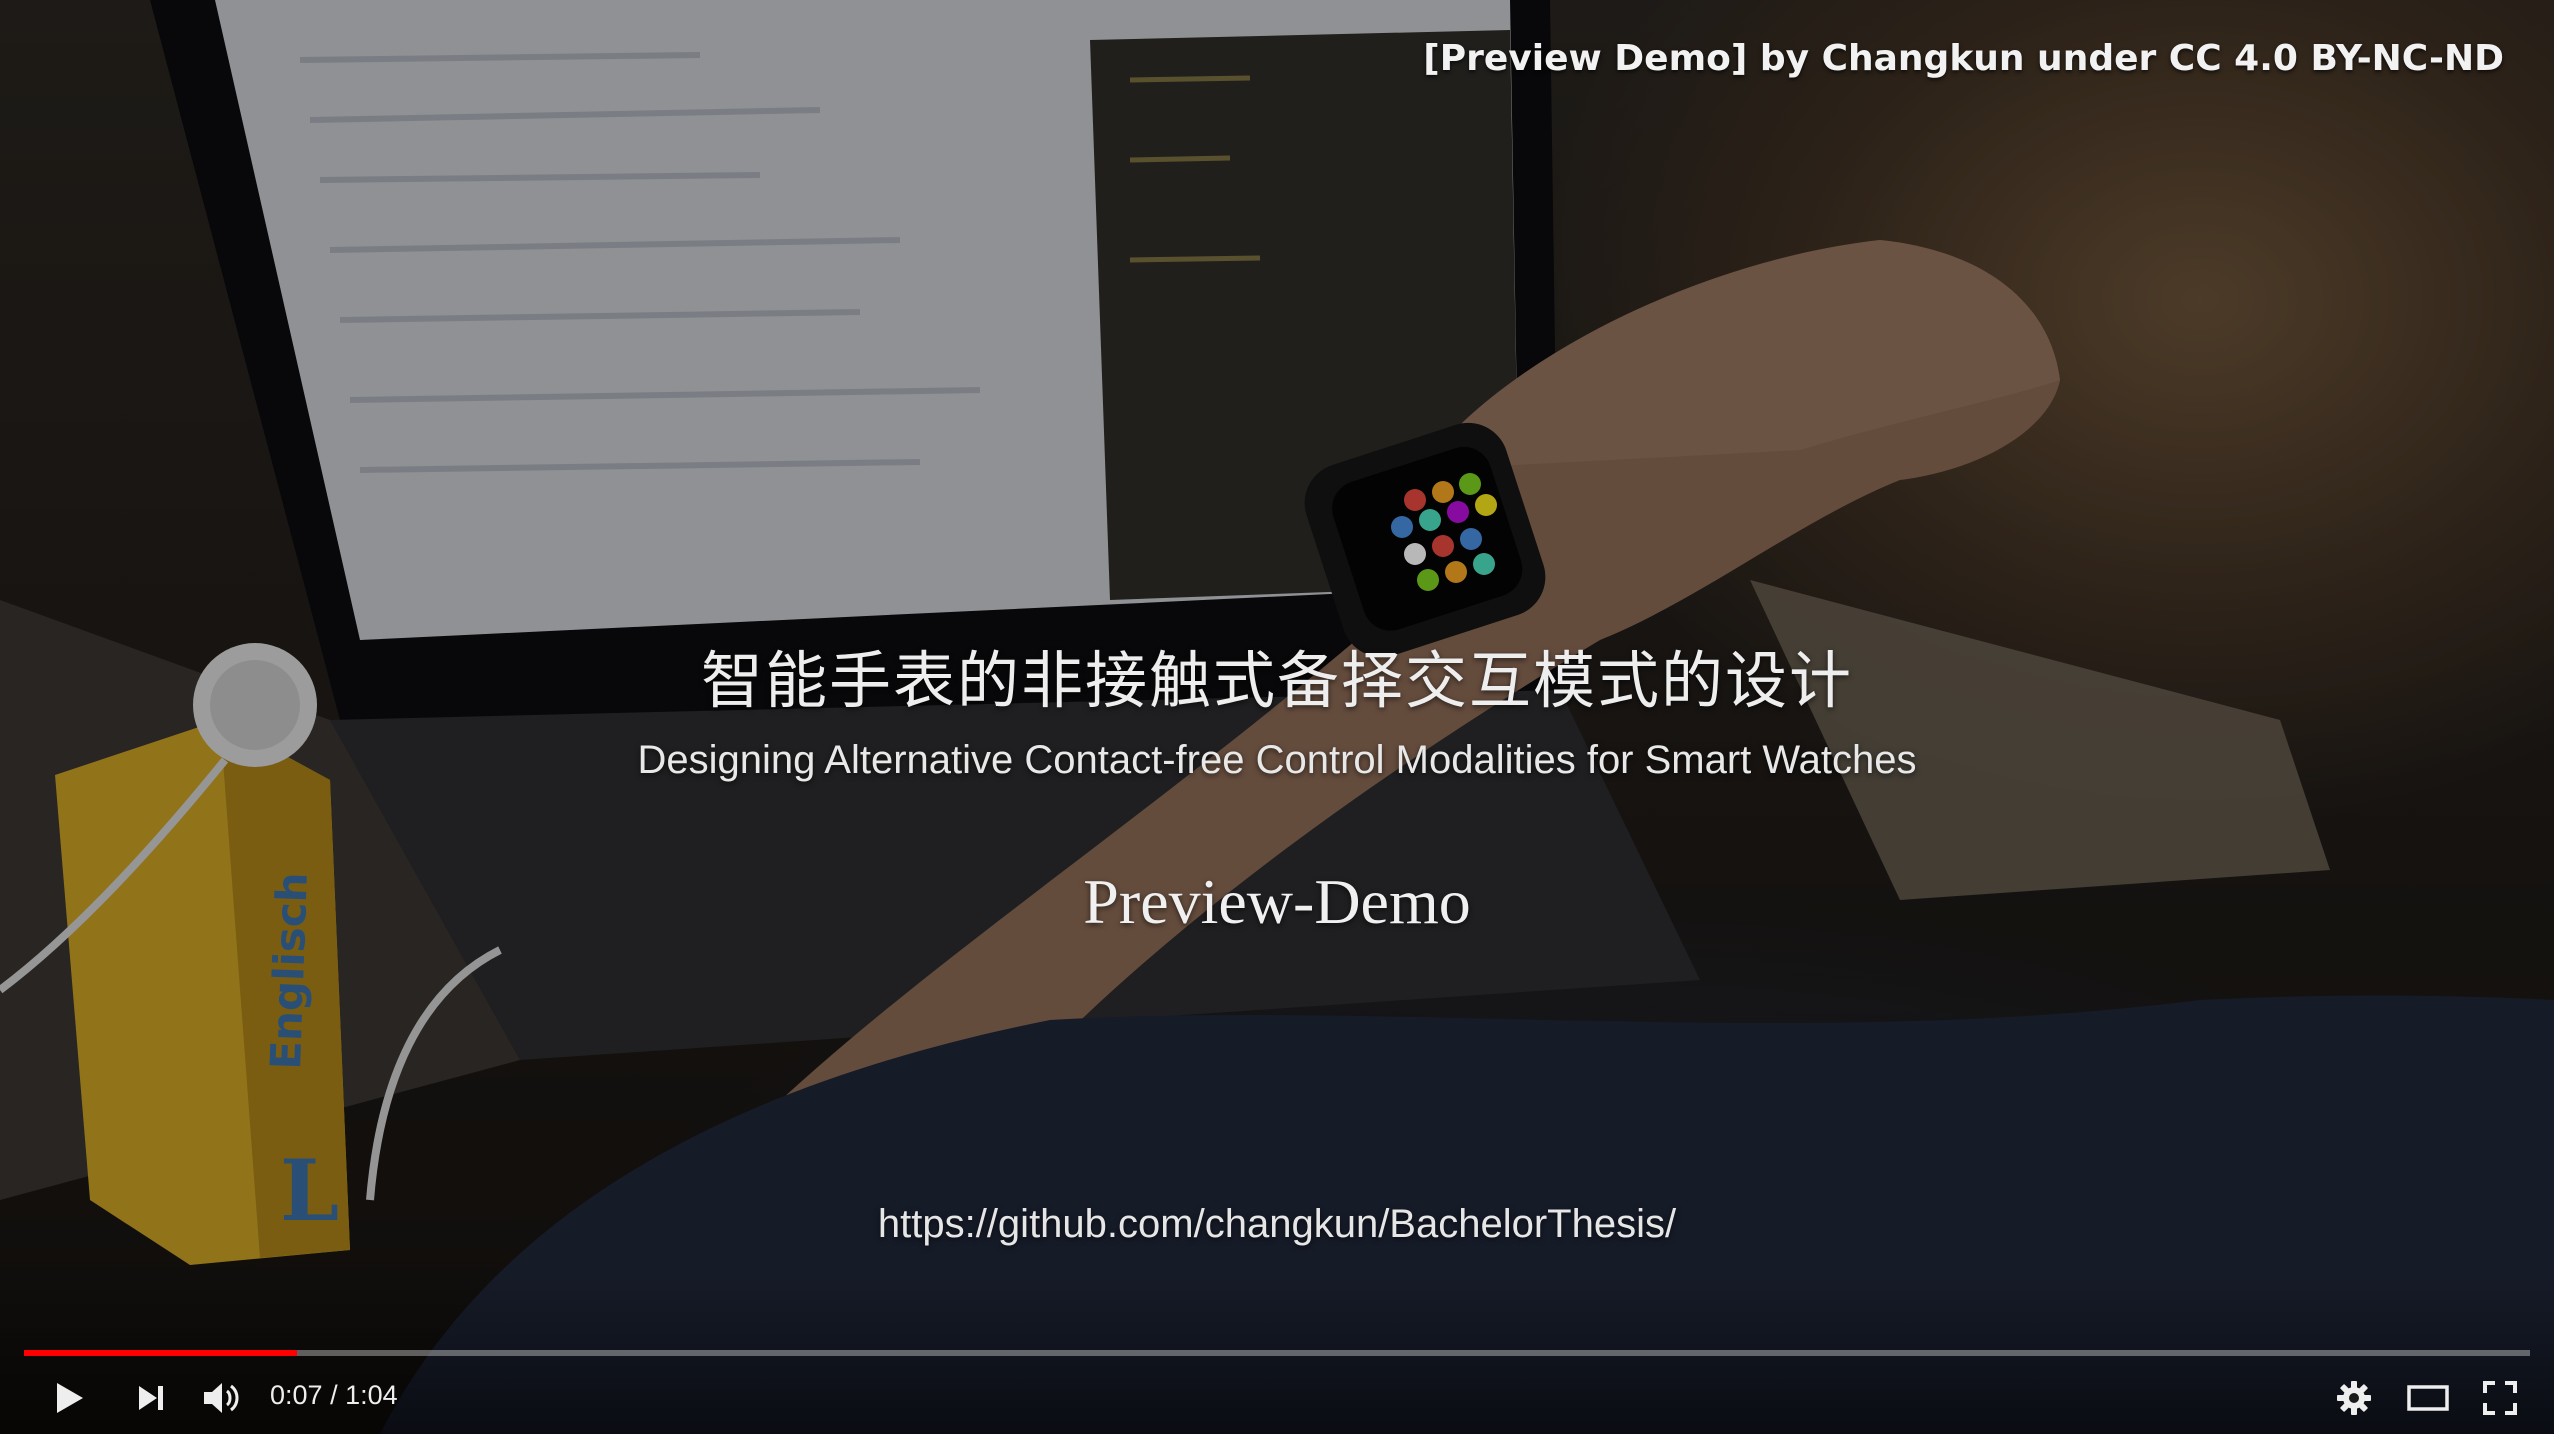 Image resolution: width=2554 pixels, height=1434 pixels. I want to click on gear-icon, so click(2354, 1398).